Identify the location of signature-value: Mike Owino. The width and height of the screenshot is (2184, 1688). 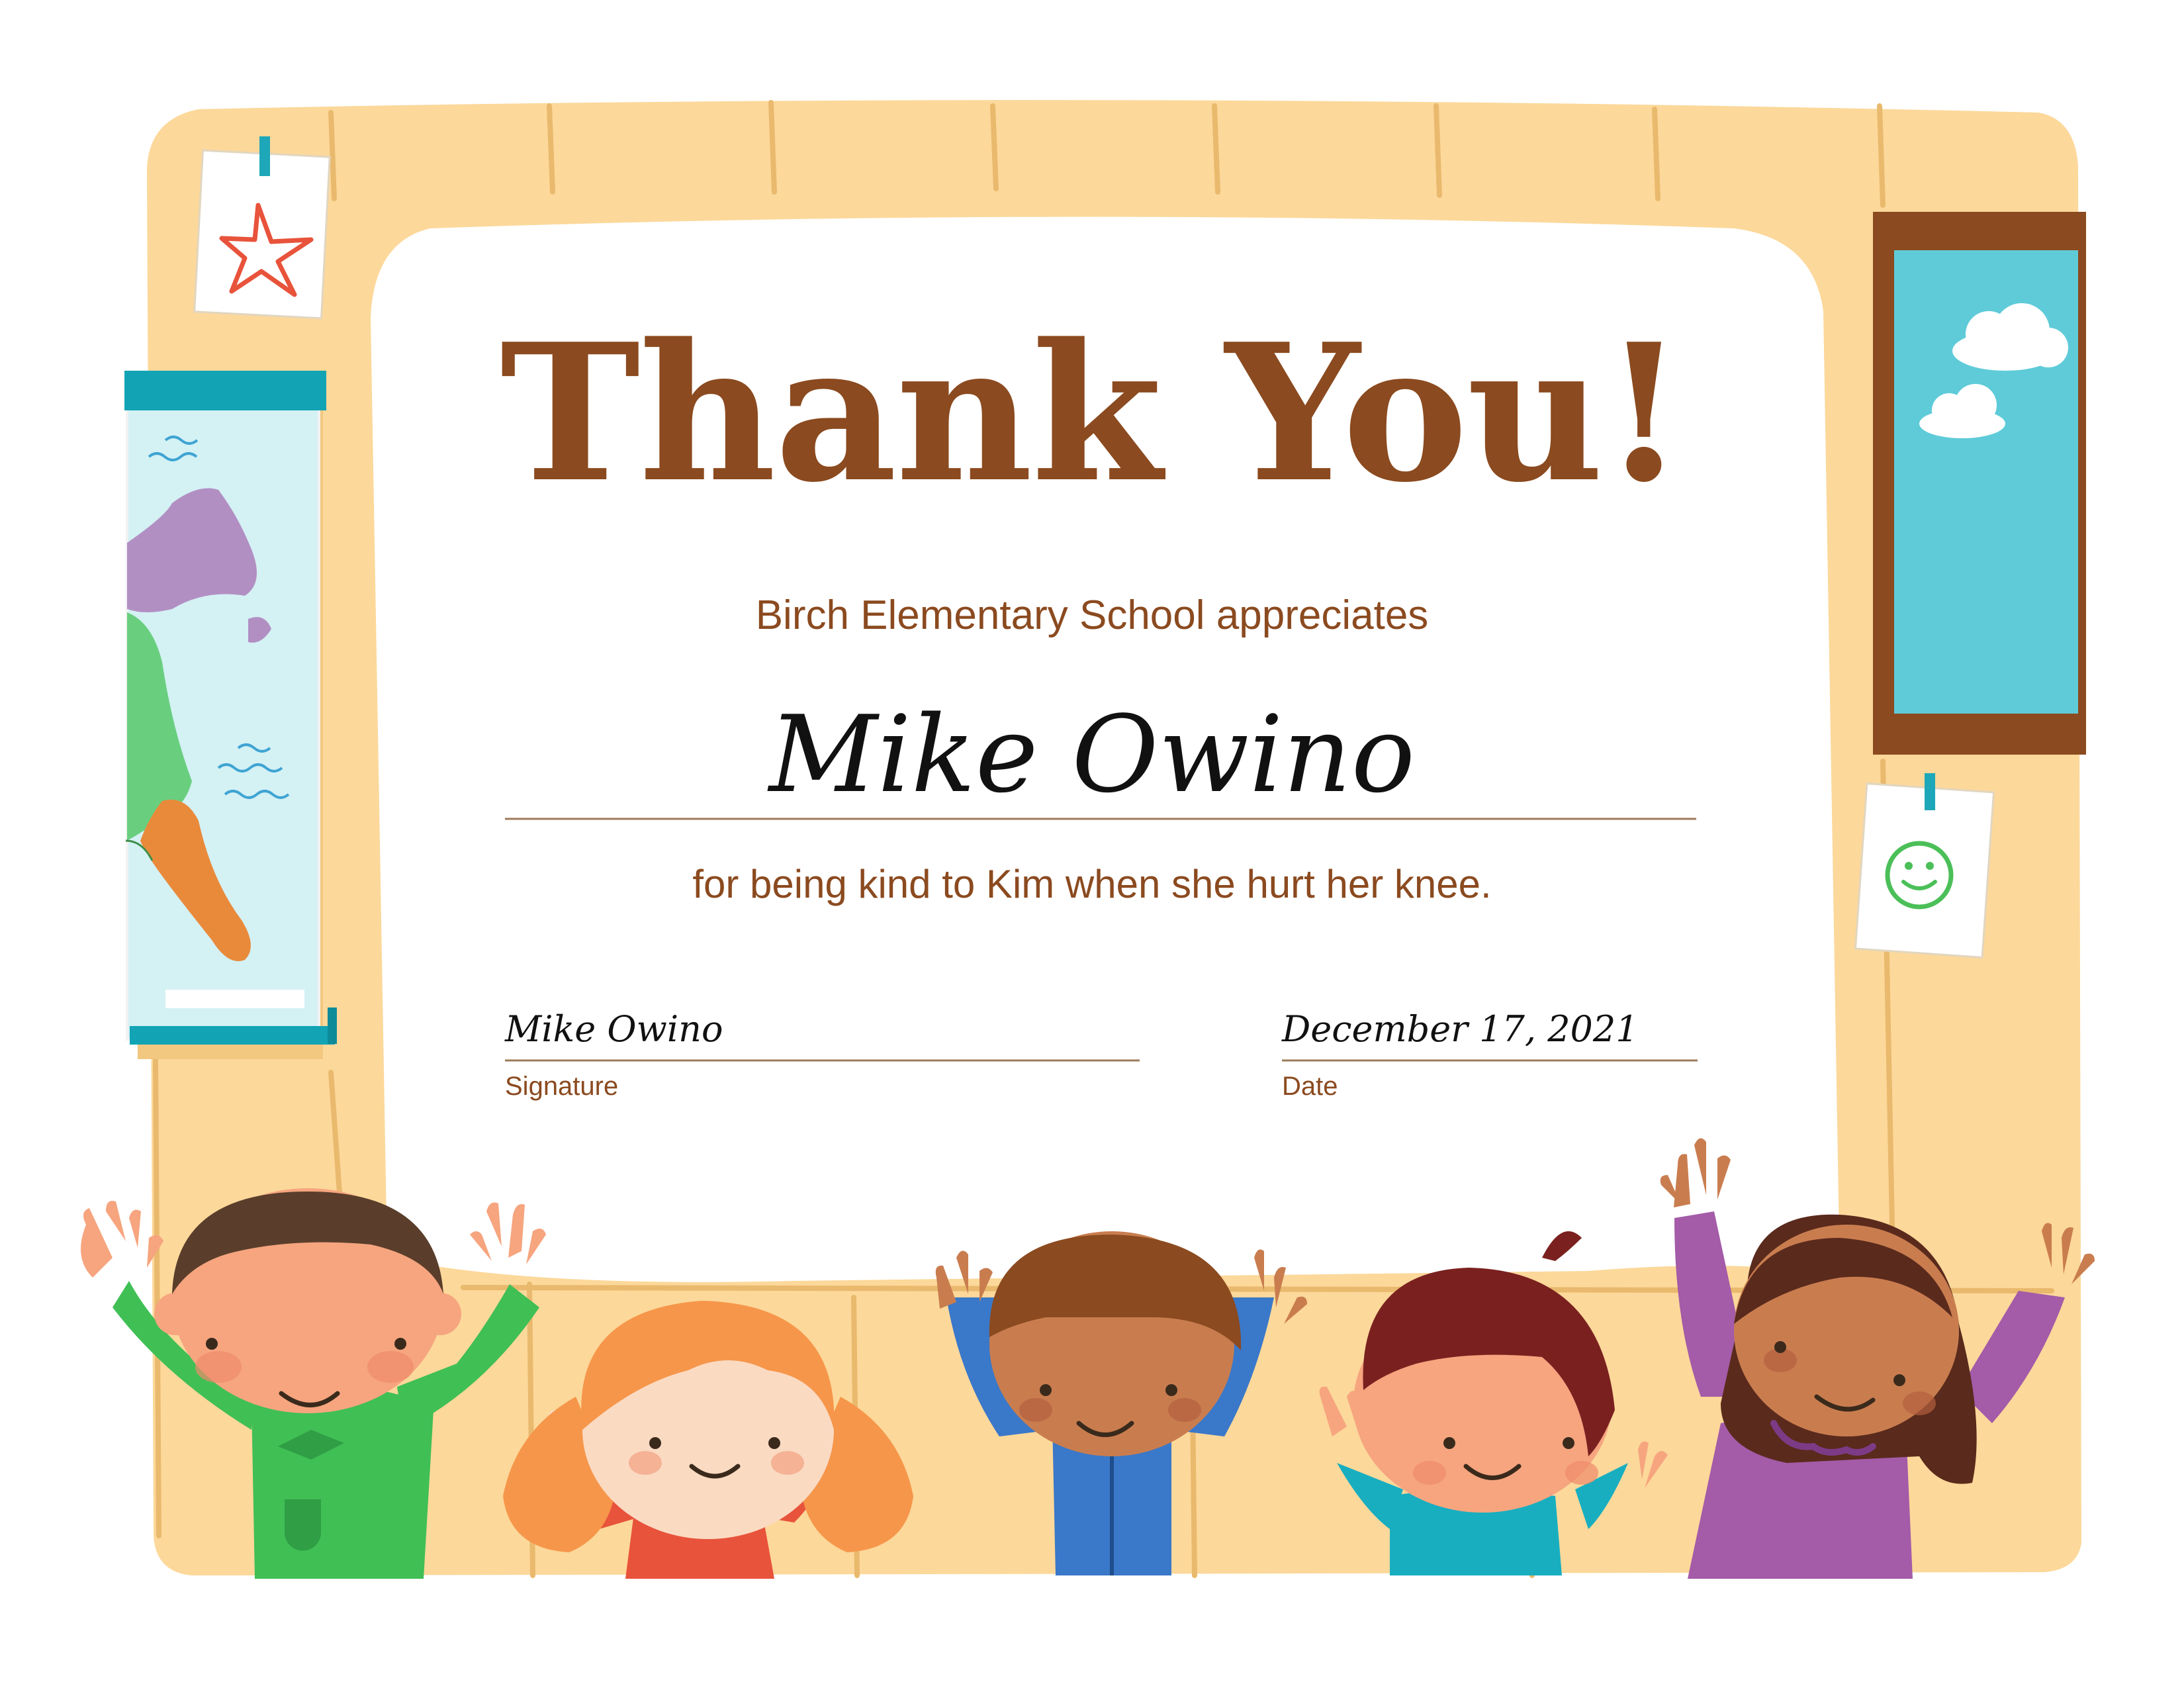
(614, 1029).